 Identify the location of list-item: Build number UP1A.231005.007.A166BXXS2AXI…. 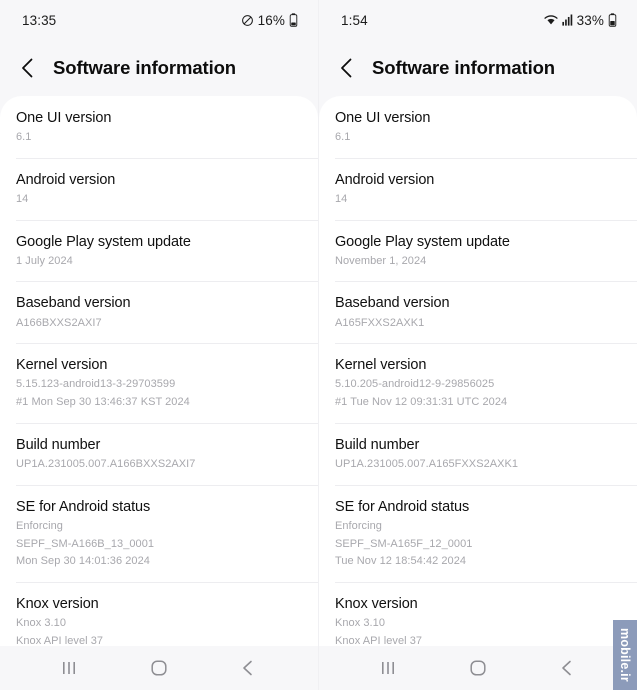
(159, 453).